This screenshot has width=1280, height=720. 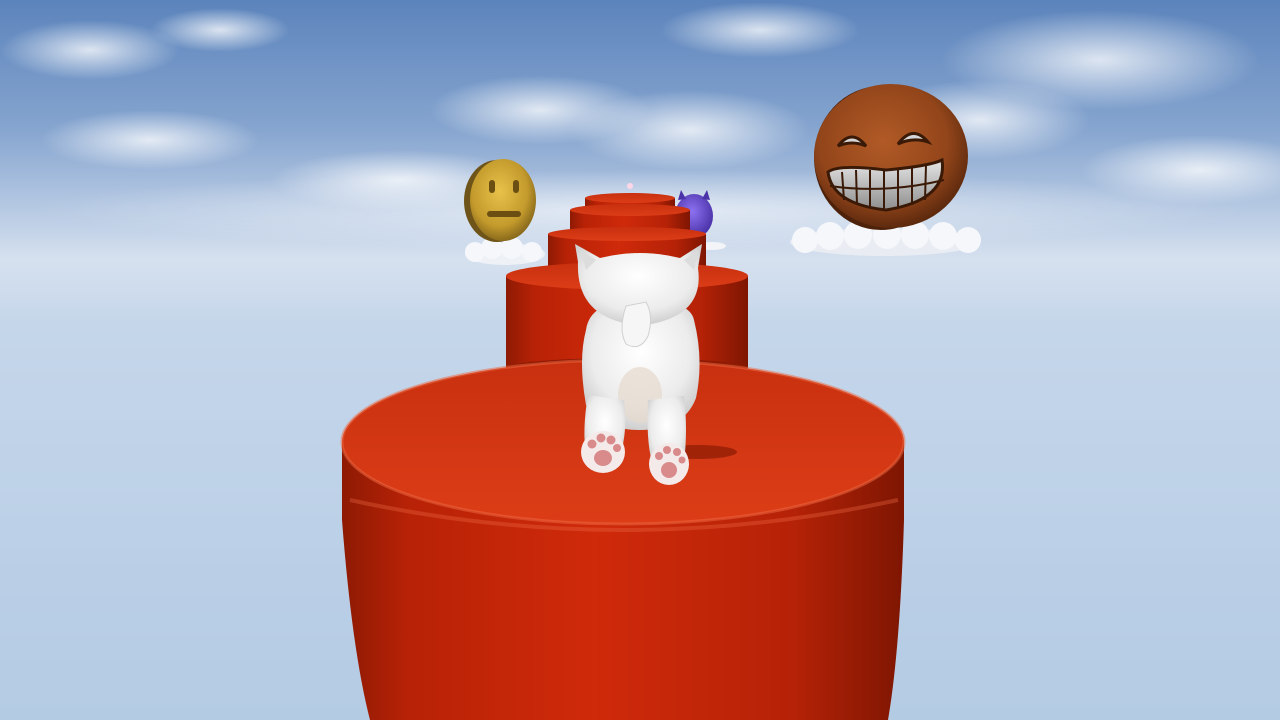 I want to click on coin-eye-left, so click(x=492, y=186).